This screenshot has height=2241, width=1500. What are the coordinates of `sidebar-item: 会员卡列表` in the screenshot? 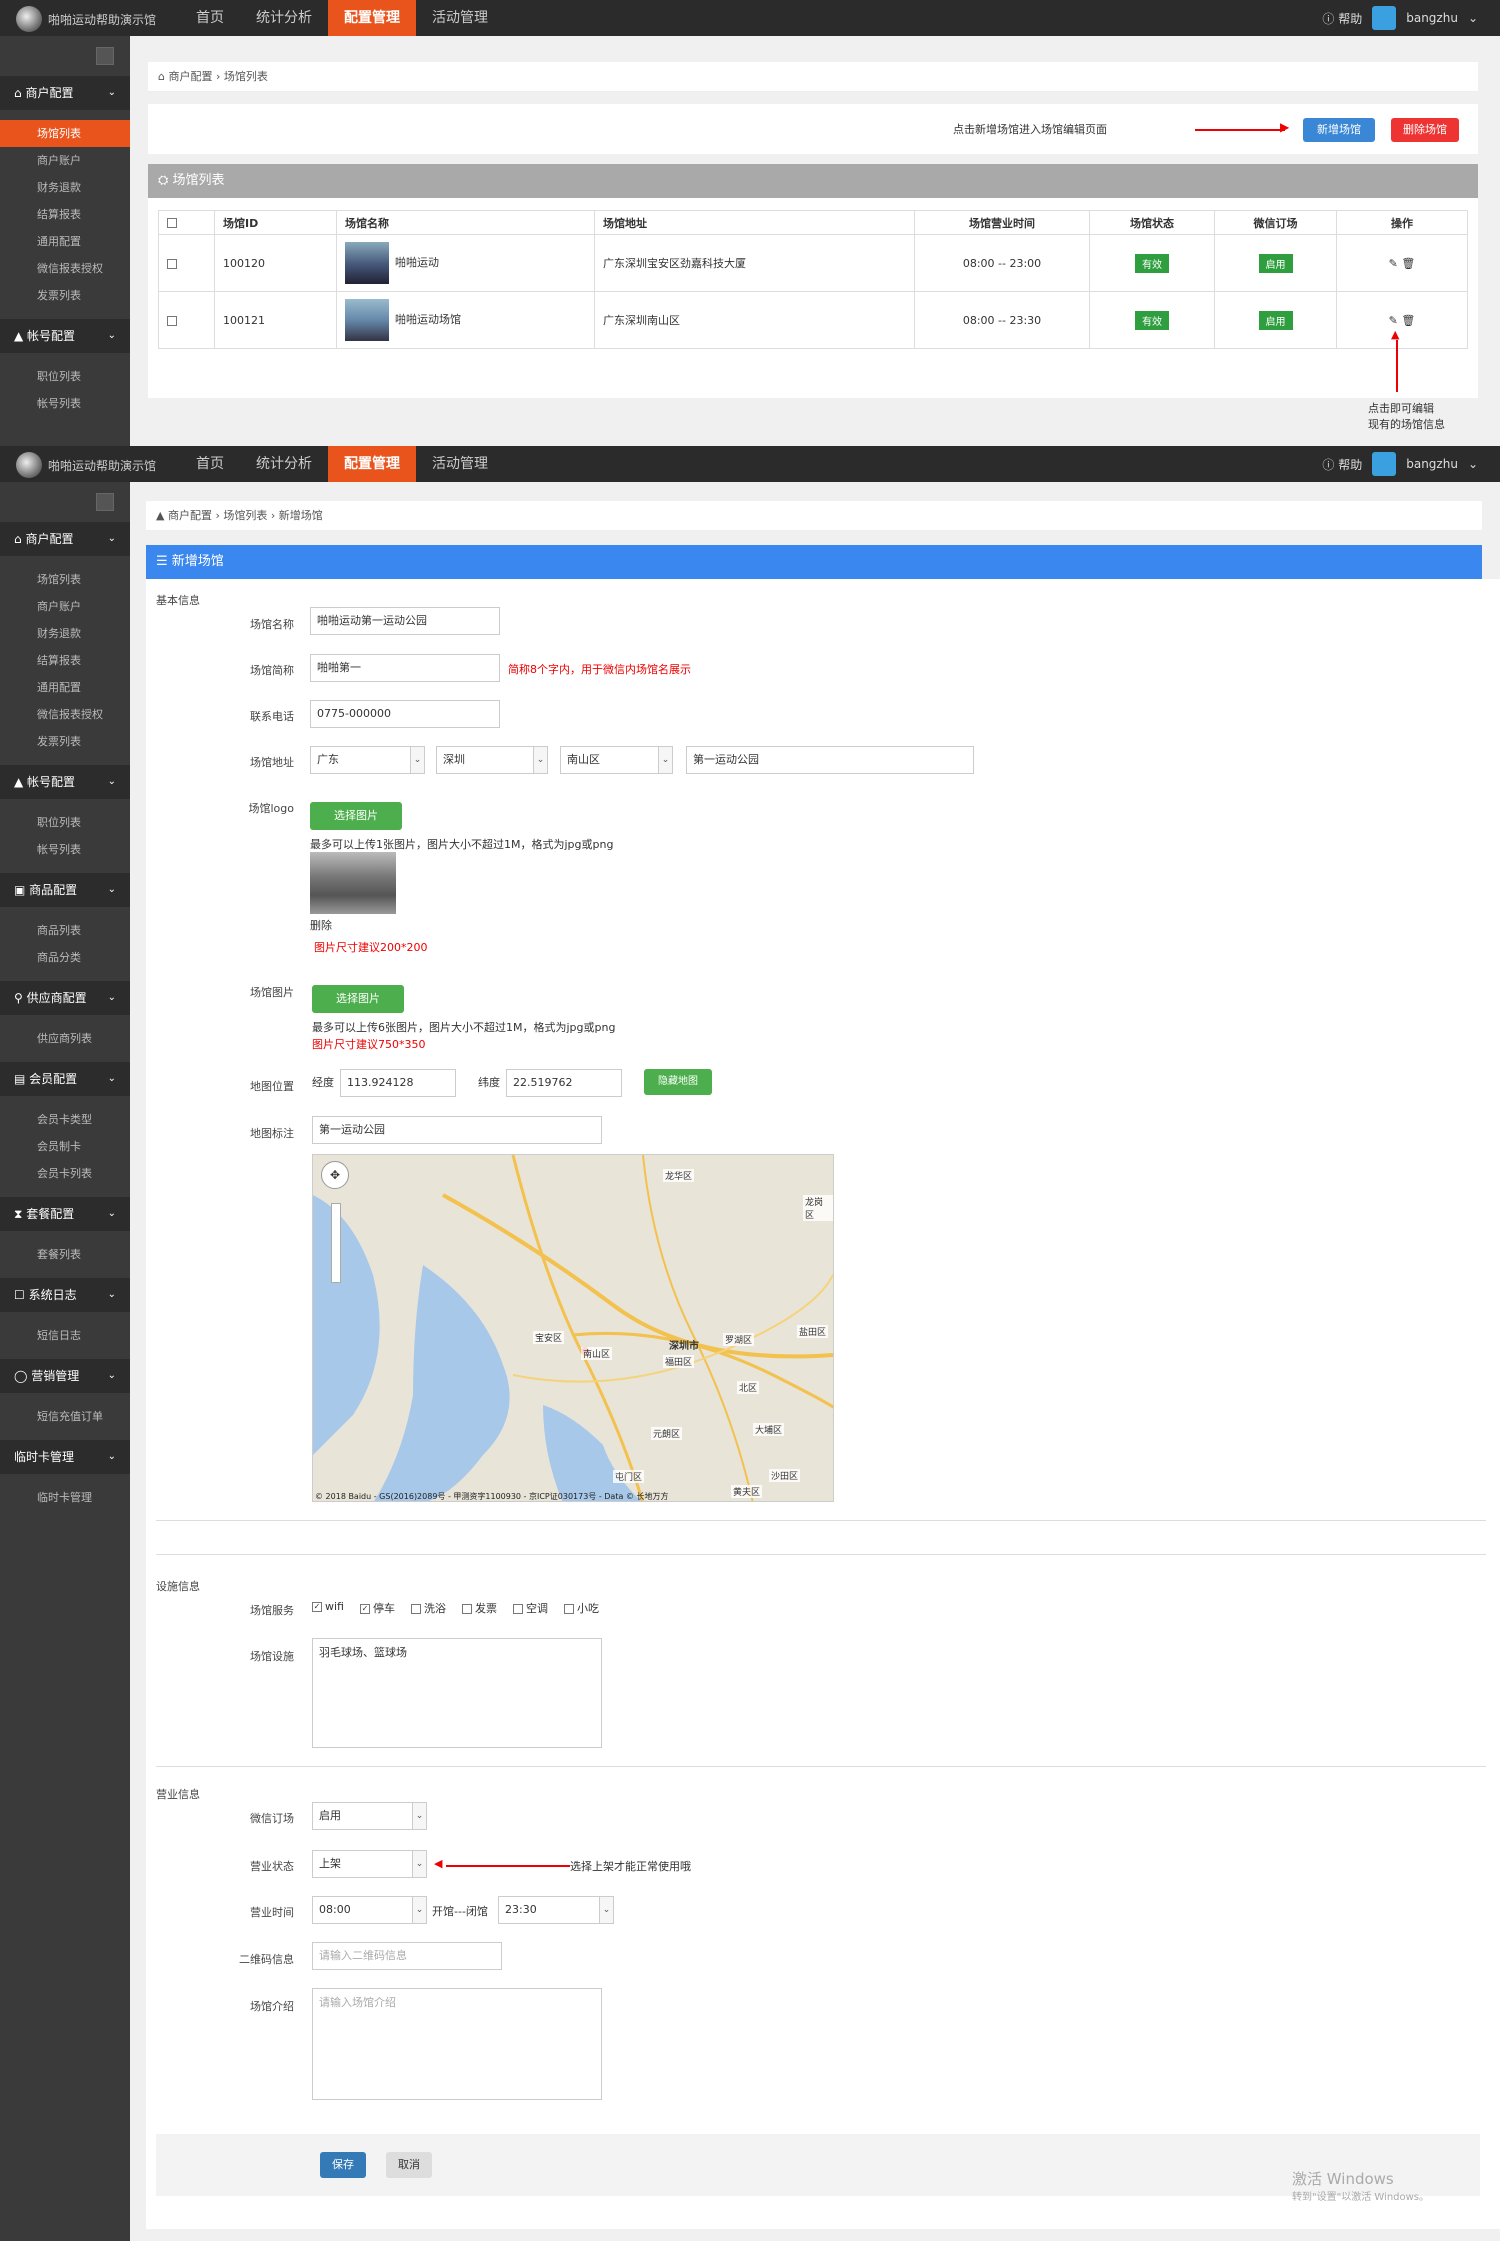 It's located at (65, 1173).